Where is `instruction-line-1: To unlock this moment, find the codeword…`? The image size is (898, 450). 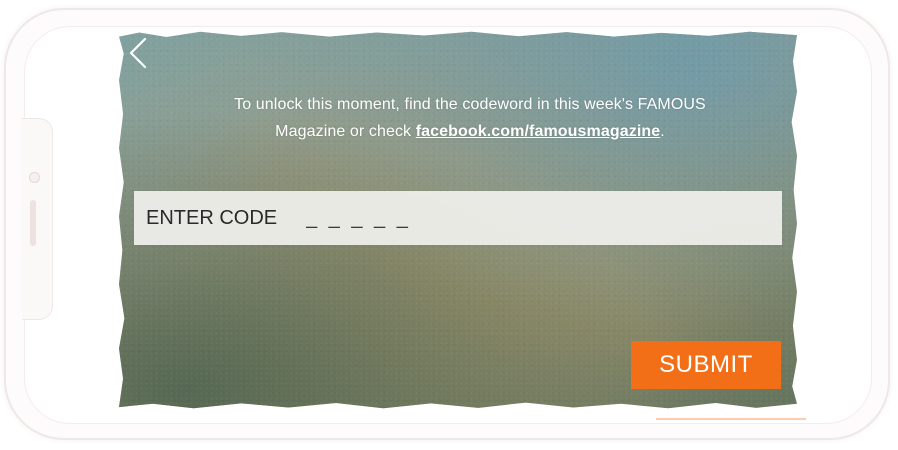 instruction-line-1: To unlock this moment, find the codeword… is located at coordinates (470, 104).